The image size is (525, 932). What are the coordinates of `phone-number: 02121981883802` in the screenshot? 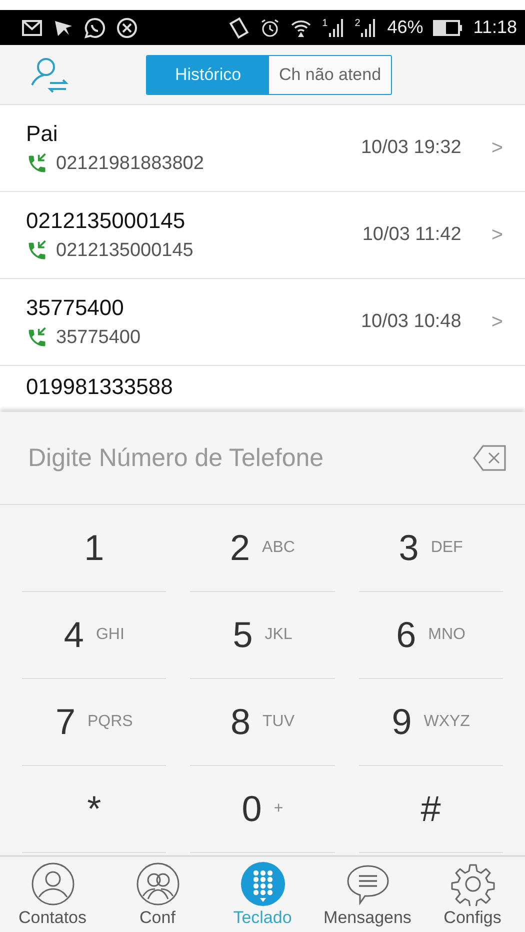 It's located at (130, 164).